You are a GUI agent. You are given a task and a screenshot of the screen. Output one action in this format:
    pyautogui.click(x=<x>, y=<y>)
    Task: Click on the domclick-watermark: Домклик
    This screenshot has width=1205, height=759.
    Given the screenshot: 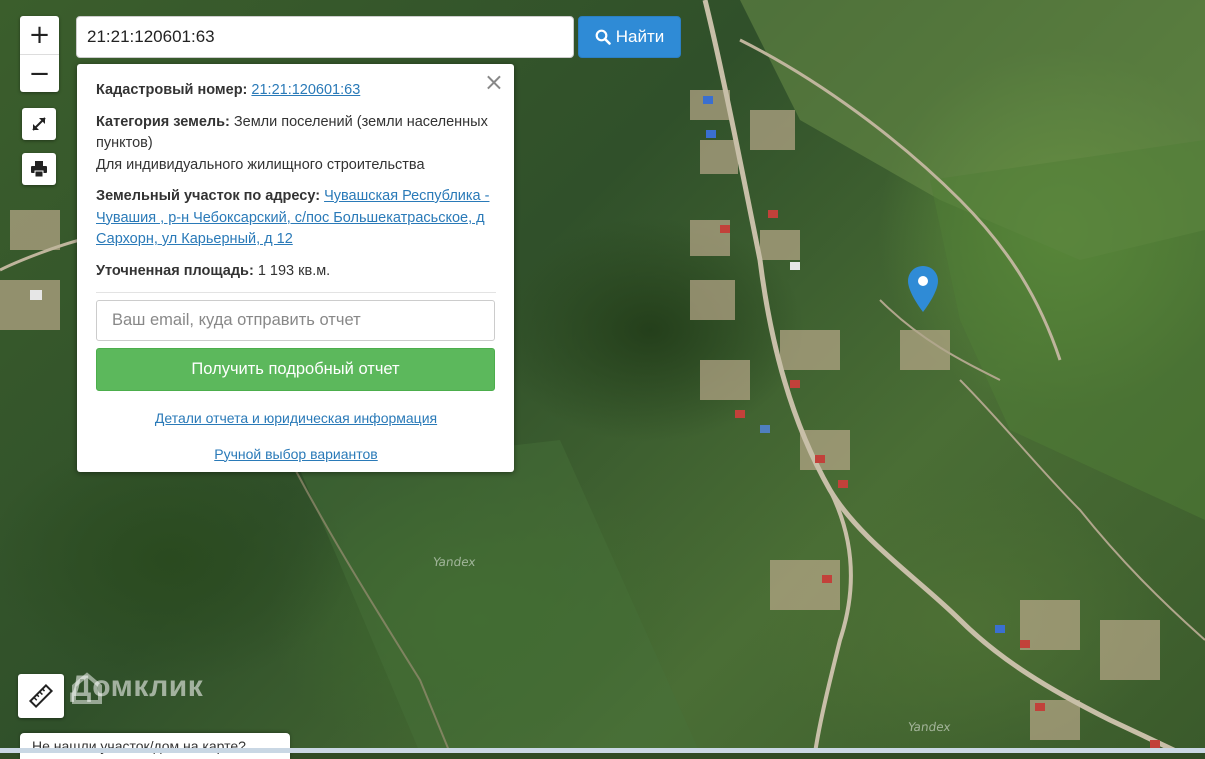 What is the action you would take?
    pyautogui.click(x=136, y=687)
    